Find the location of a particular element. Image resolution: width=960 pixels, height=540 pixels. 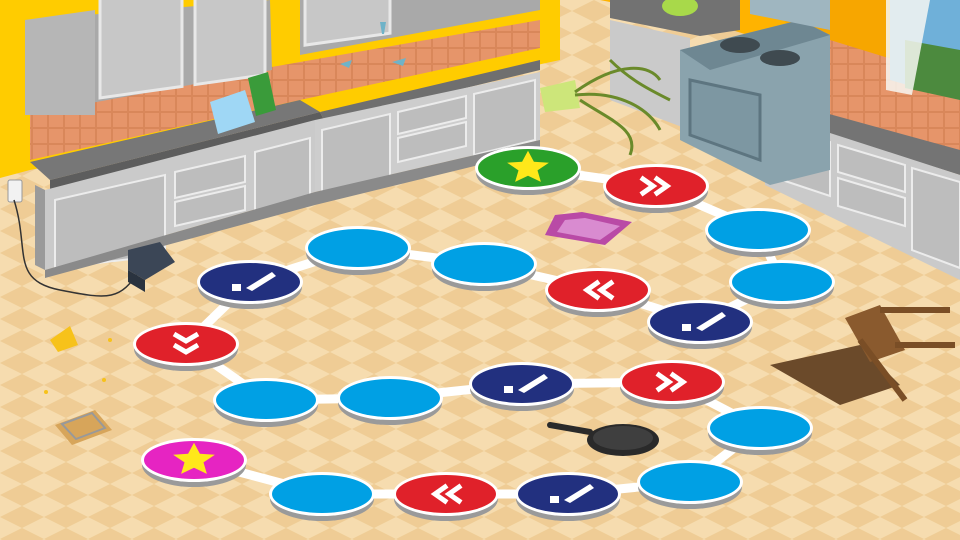

window-icon is located at coordinates (923, 50).